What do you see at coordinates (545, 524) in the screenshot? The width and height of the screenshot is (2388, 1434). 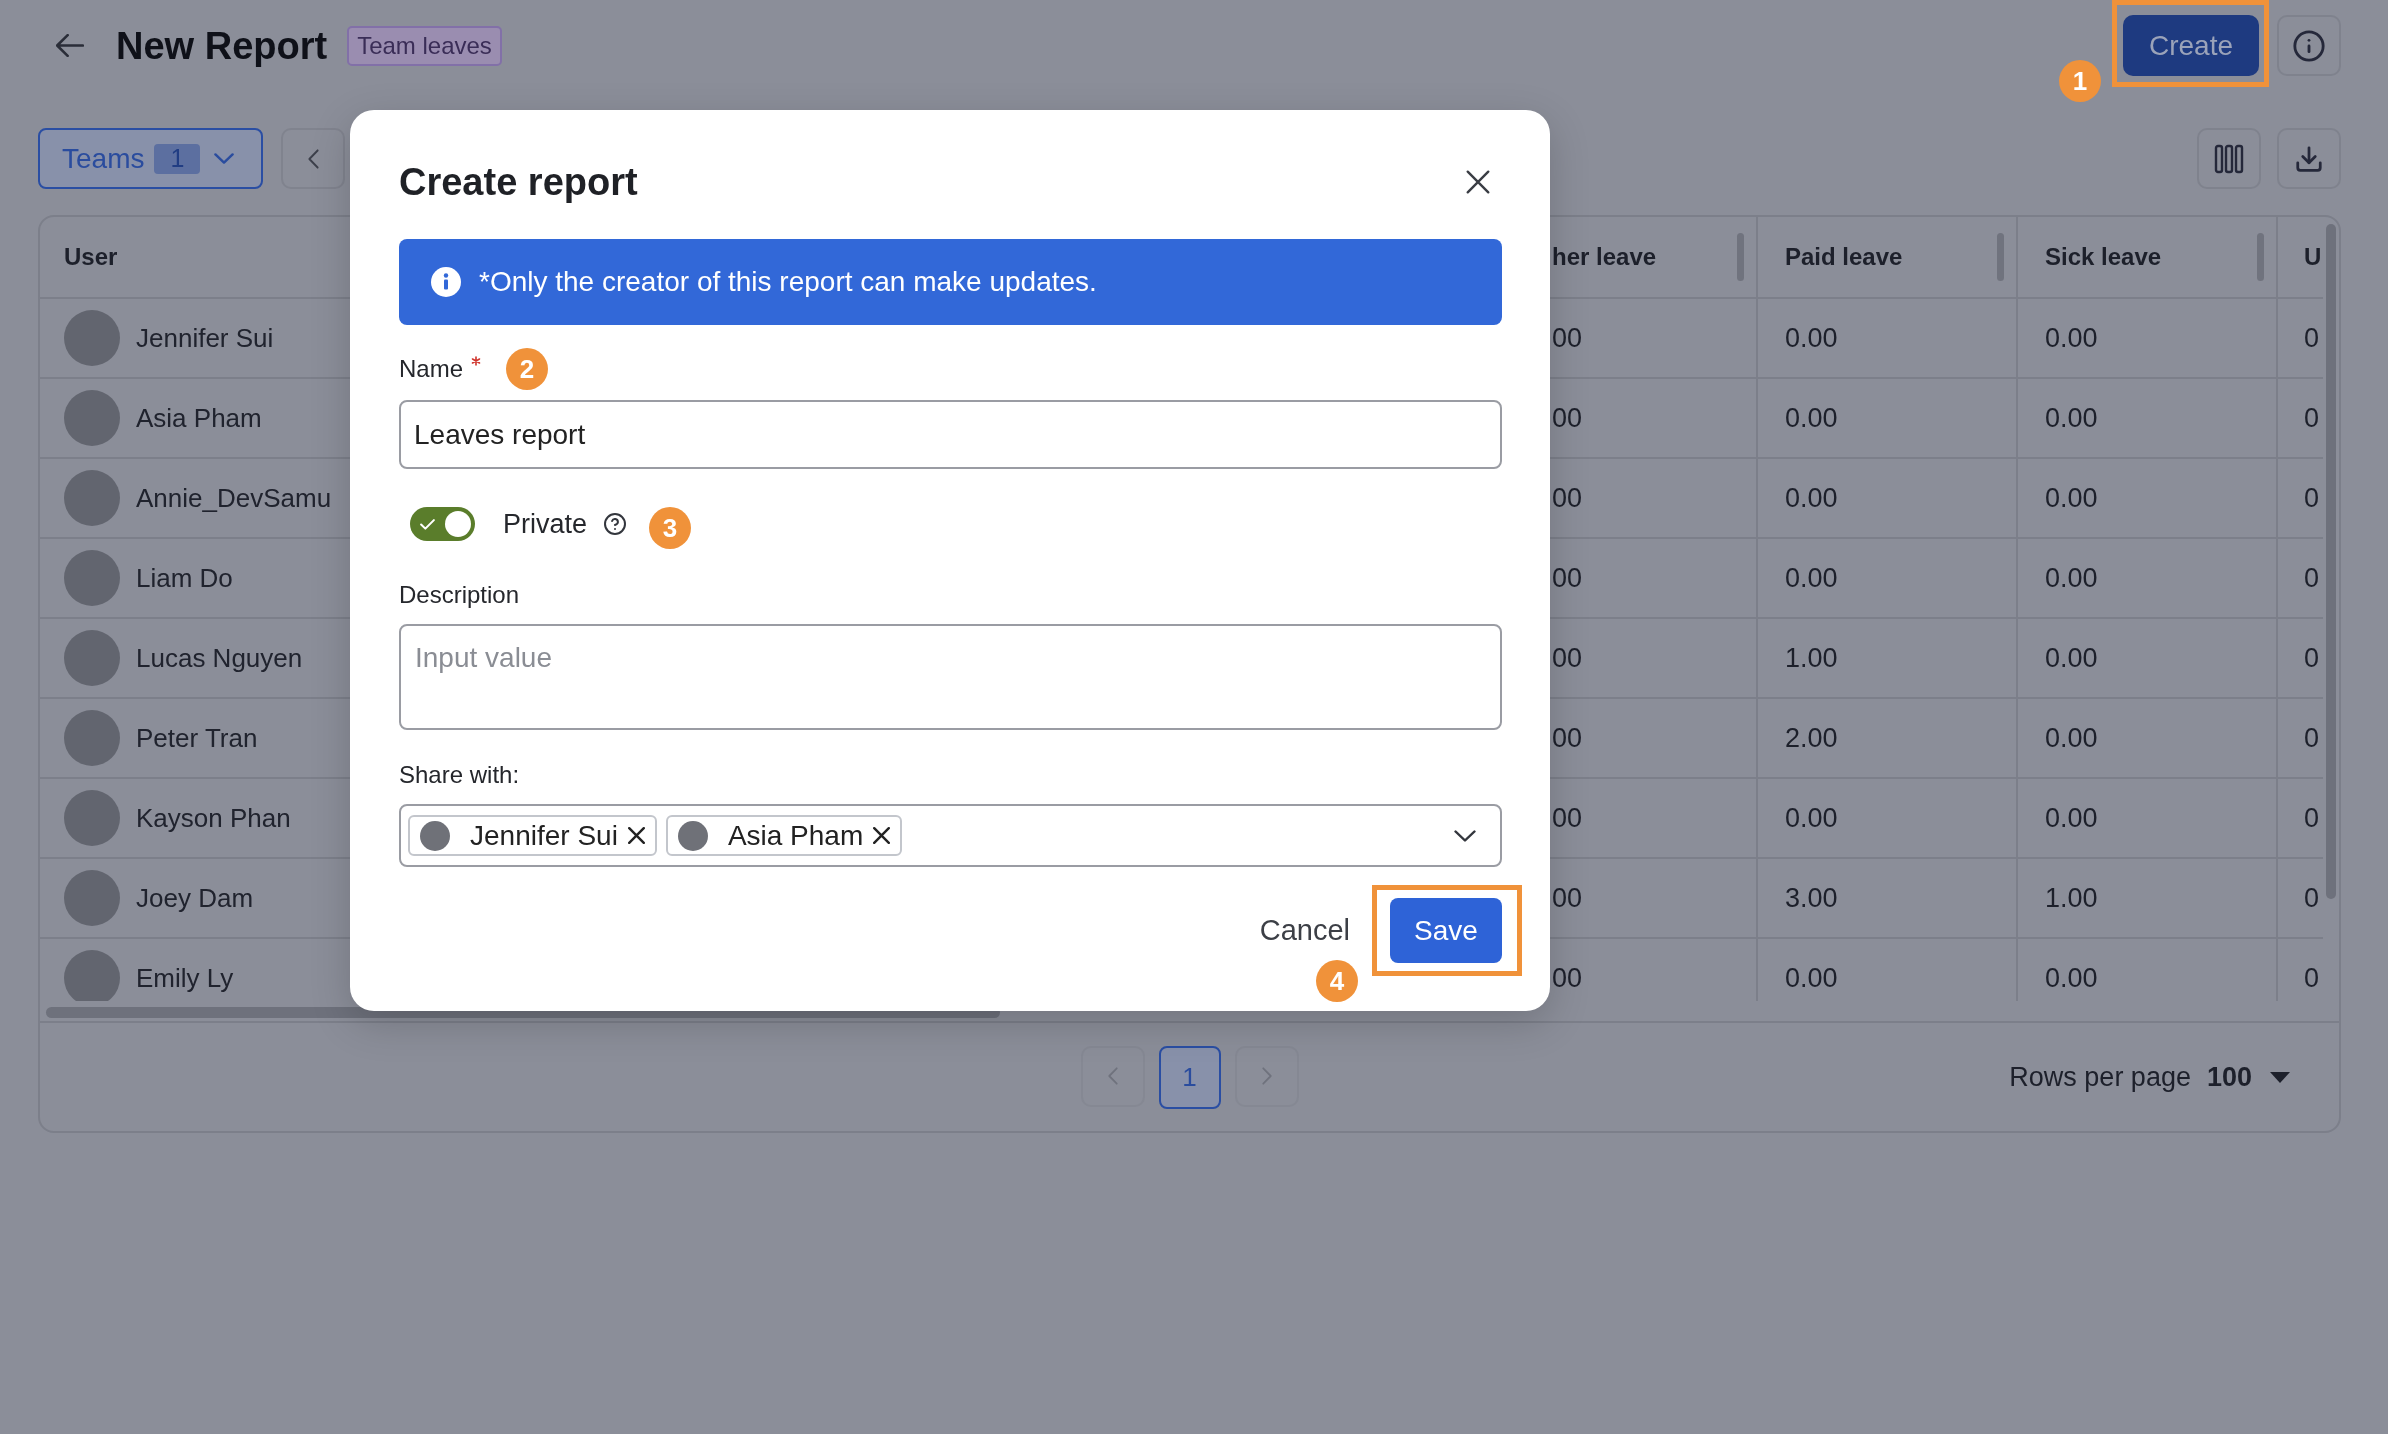 I see `toggle-label: Private` at bounding box center [545, 524].